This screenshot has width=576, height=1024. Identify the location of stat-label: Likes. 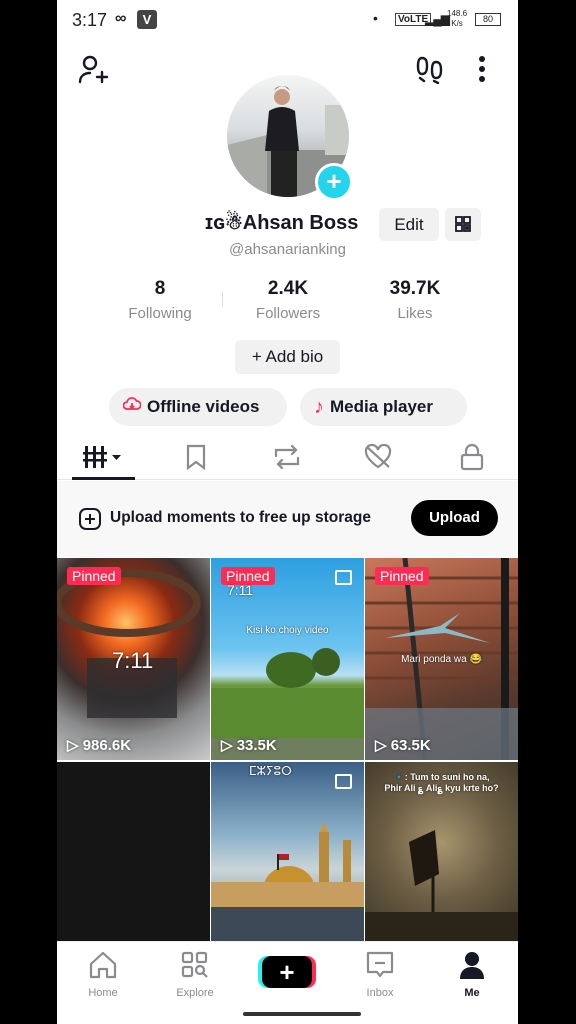
(415, 313).